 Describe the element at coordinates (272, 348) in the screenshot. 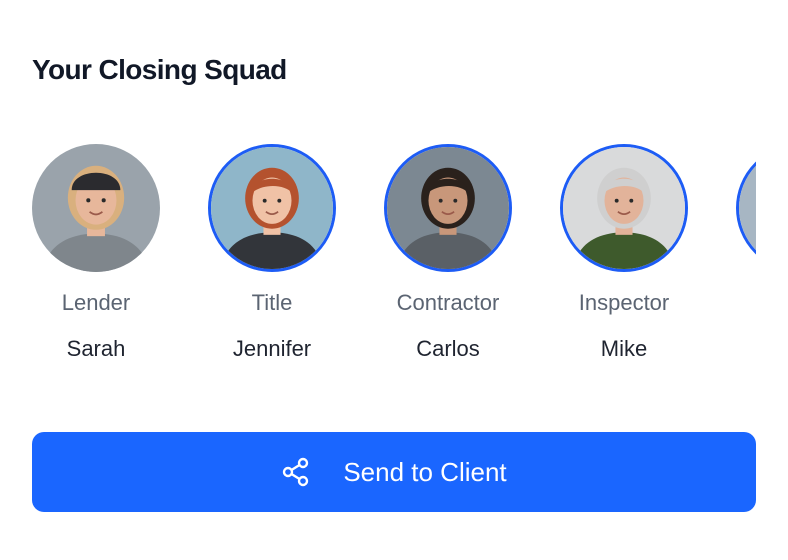

I see `member-name: Jennifer` at that location.